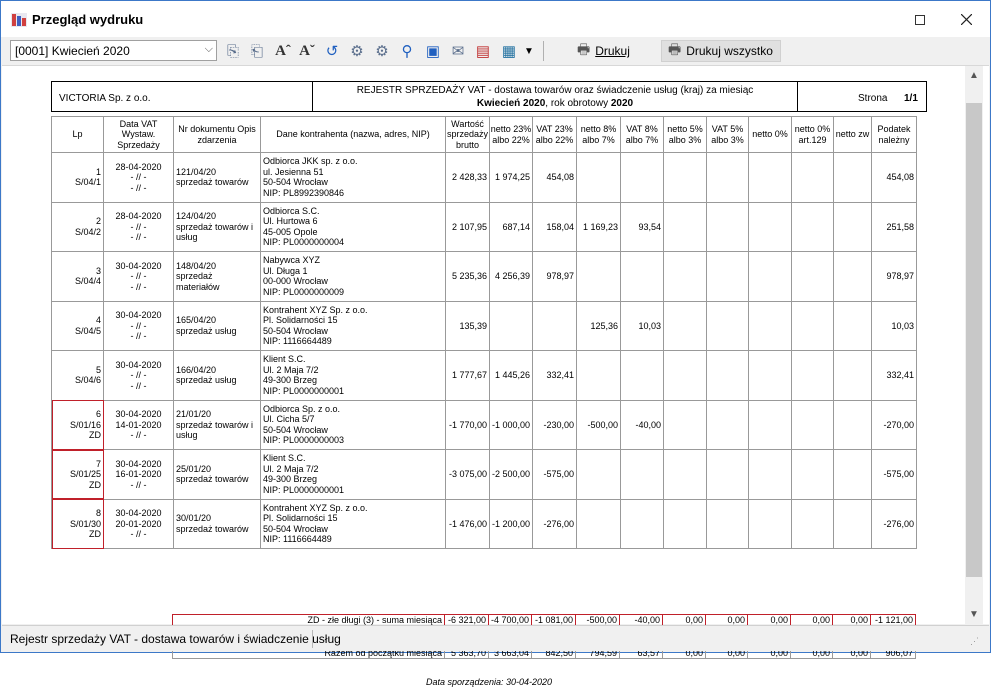  I want to click on close-button, so click(967, 19).